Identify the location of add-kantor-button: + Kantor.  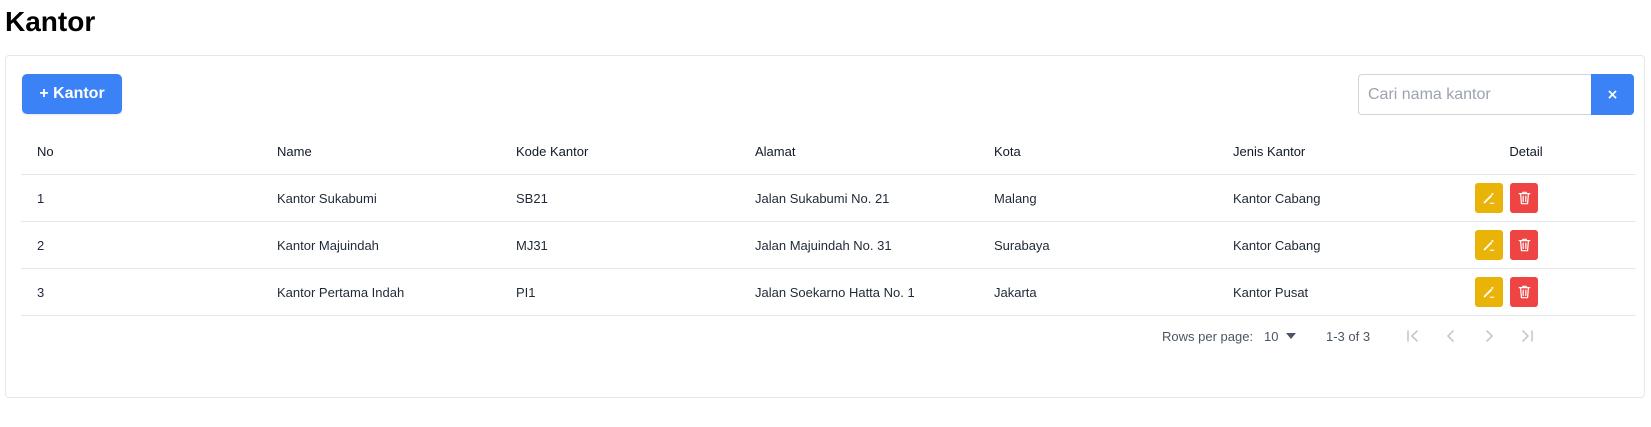
(72, 94).